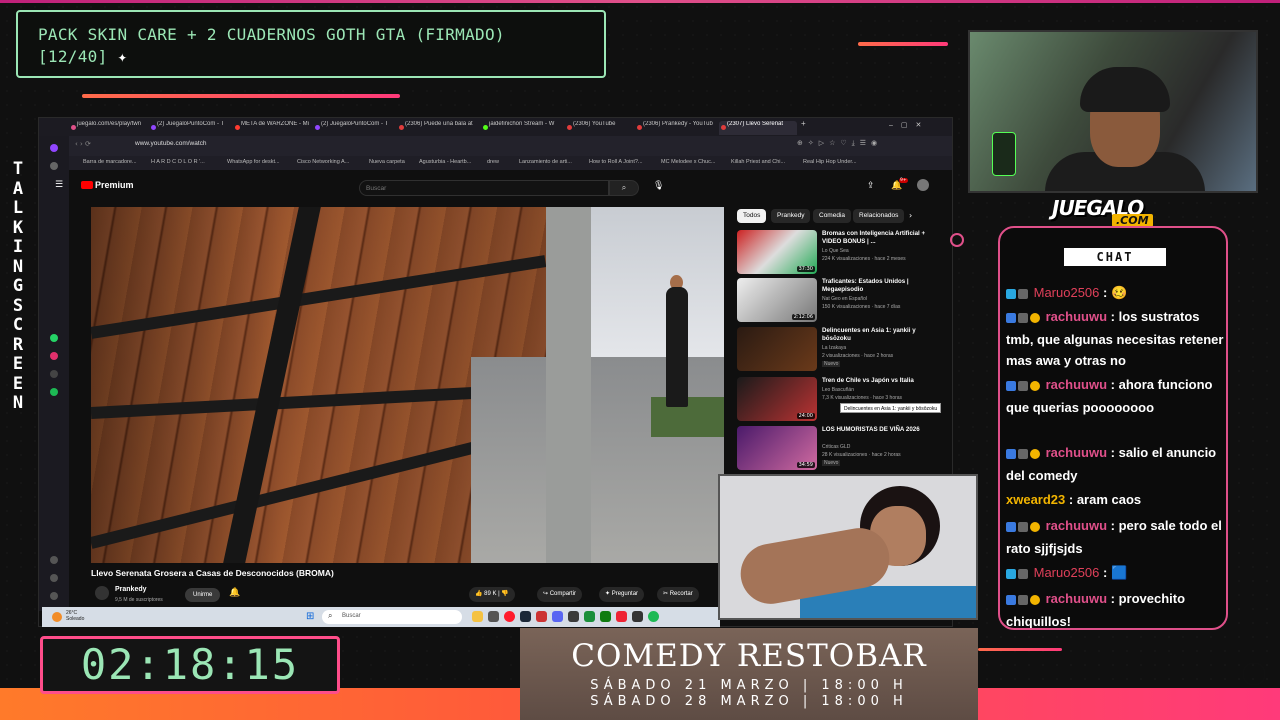 The height and width of the screenshot is (720, 1280). Describe the element at coordinates (131, 589) in the screenshot. I see `channel-name: Prankedy` at that location.